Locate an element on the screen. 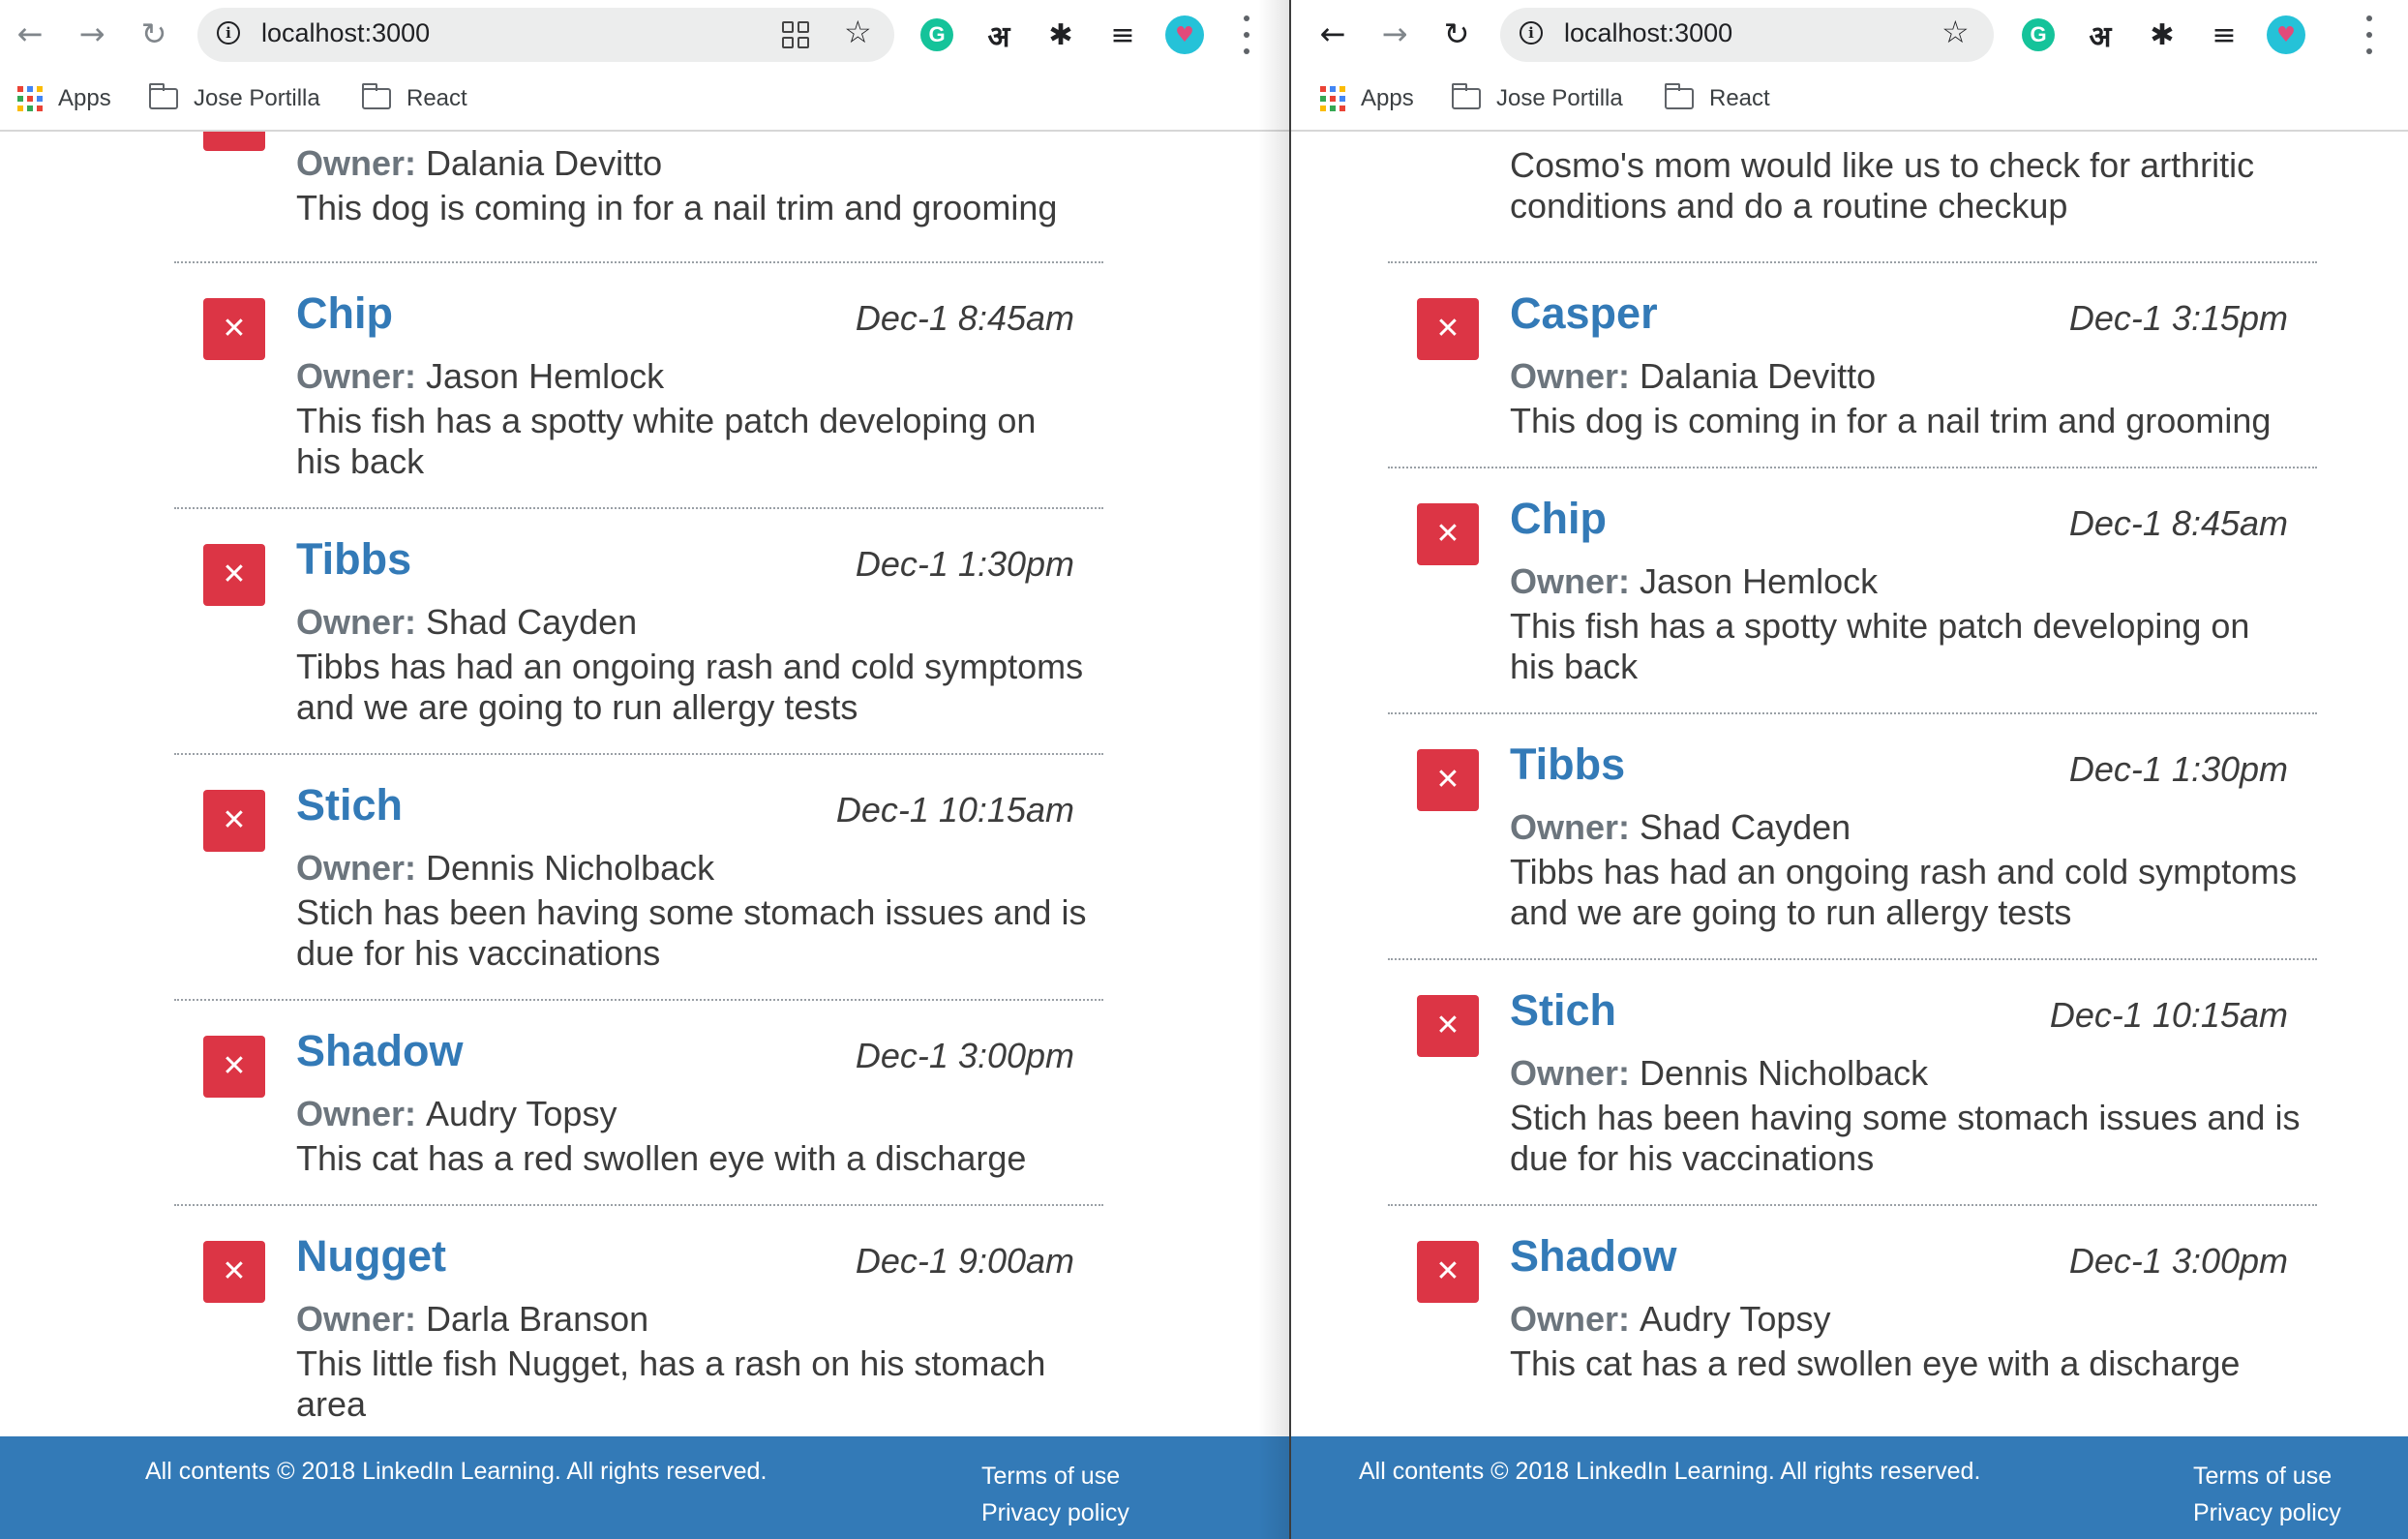  appointment-date: Dec-1 9:00am is located at coordinates (964, 1261).